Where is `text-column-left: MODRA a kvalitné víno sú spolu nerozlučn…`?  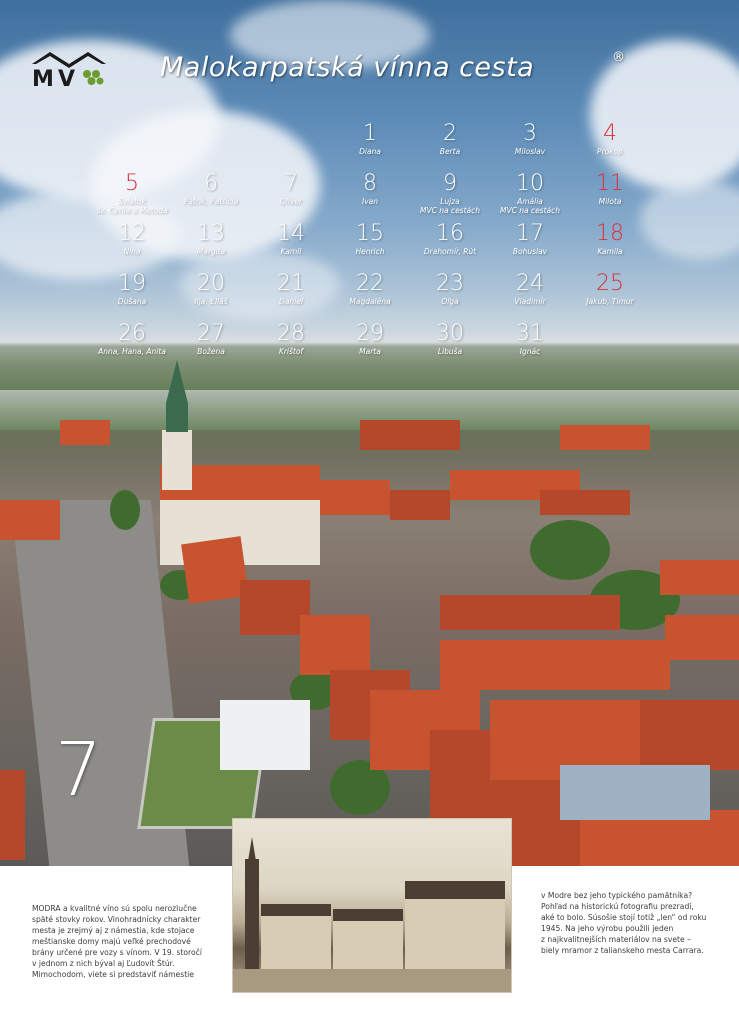
text-column-left: MODRA a kvalitné víno sú spolu nerozlučn… is located at coordinates (119, 941).